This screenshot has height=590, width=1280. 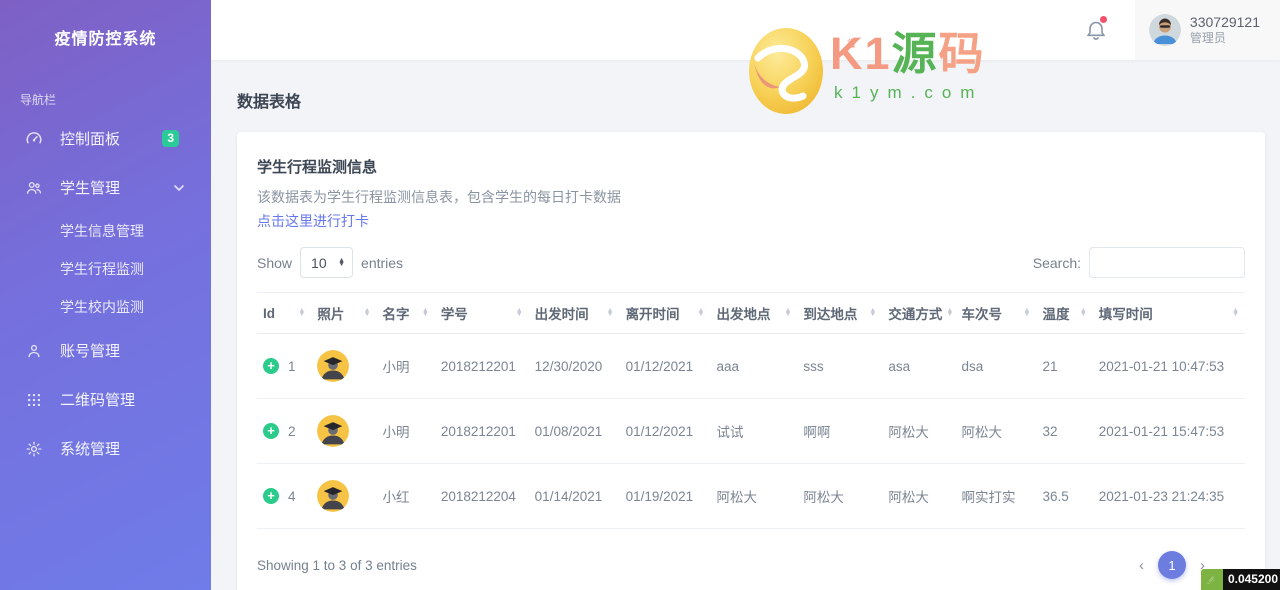 I want to click on column-header-id: Id ▲ ▼, so click(x=284, y=313).